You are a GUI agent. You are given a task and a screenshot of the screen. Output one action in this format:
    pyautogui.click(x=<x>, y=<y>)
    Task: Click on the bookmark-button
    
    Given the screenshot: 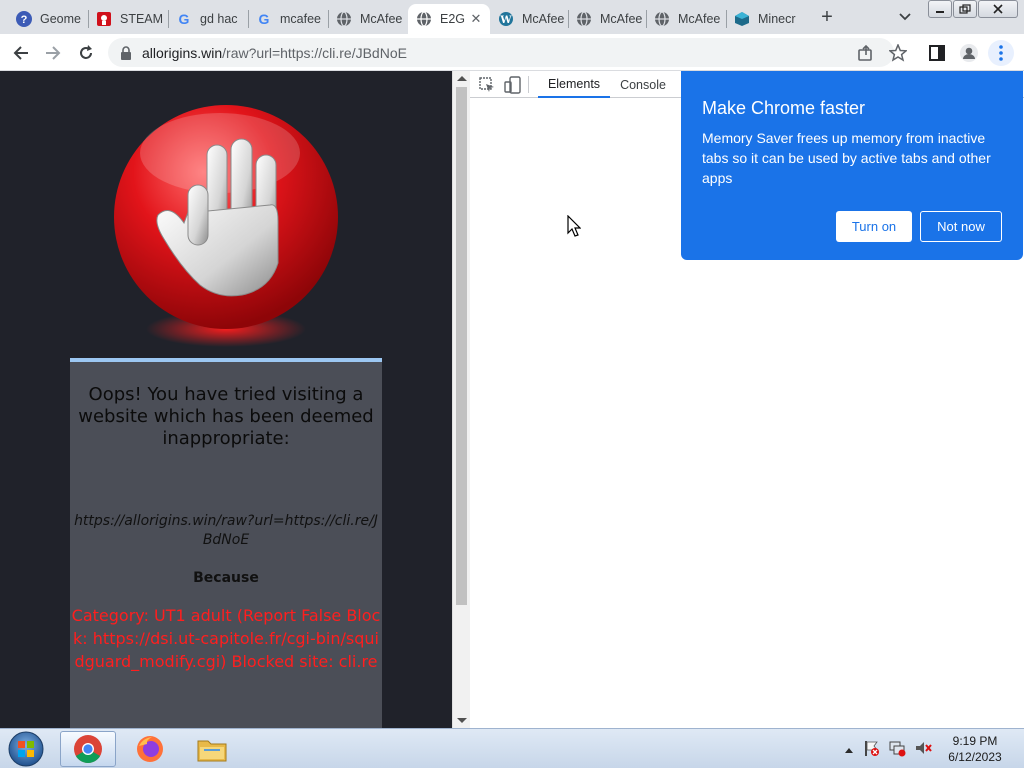 What is the action you would take?
    pyautogui.click(x=898, y=53)
    